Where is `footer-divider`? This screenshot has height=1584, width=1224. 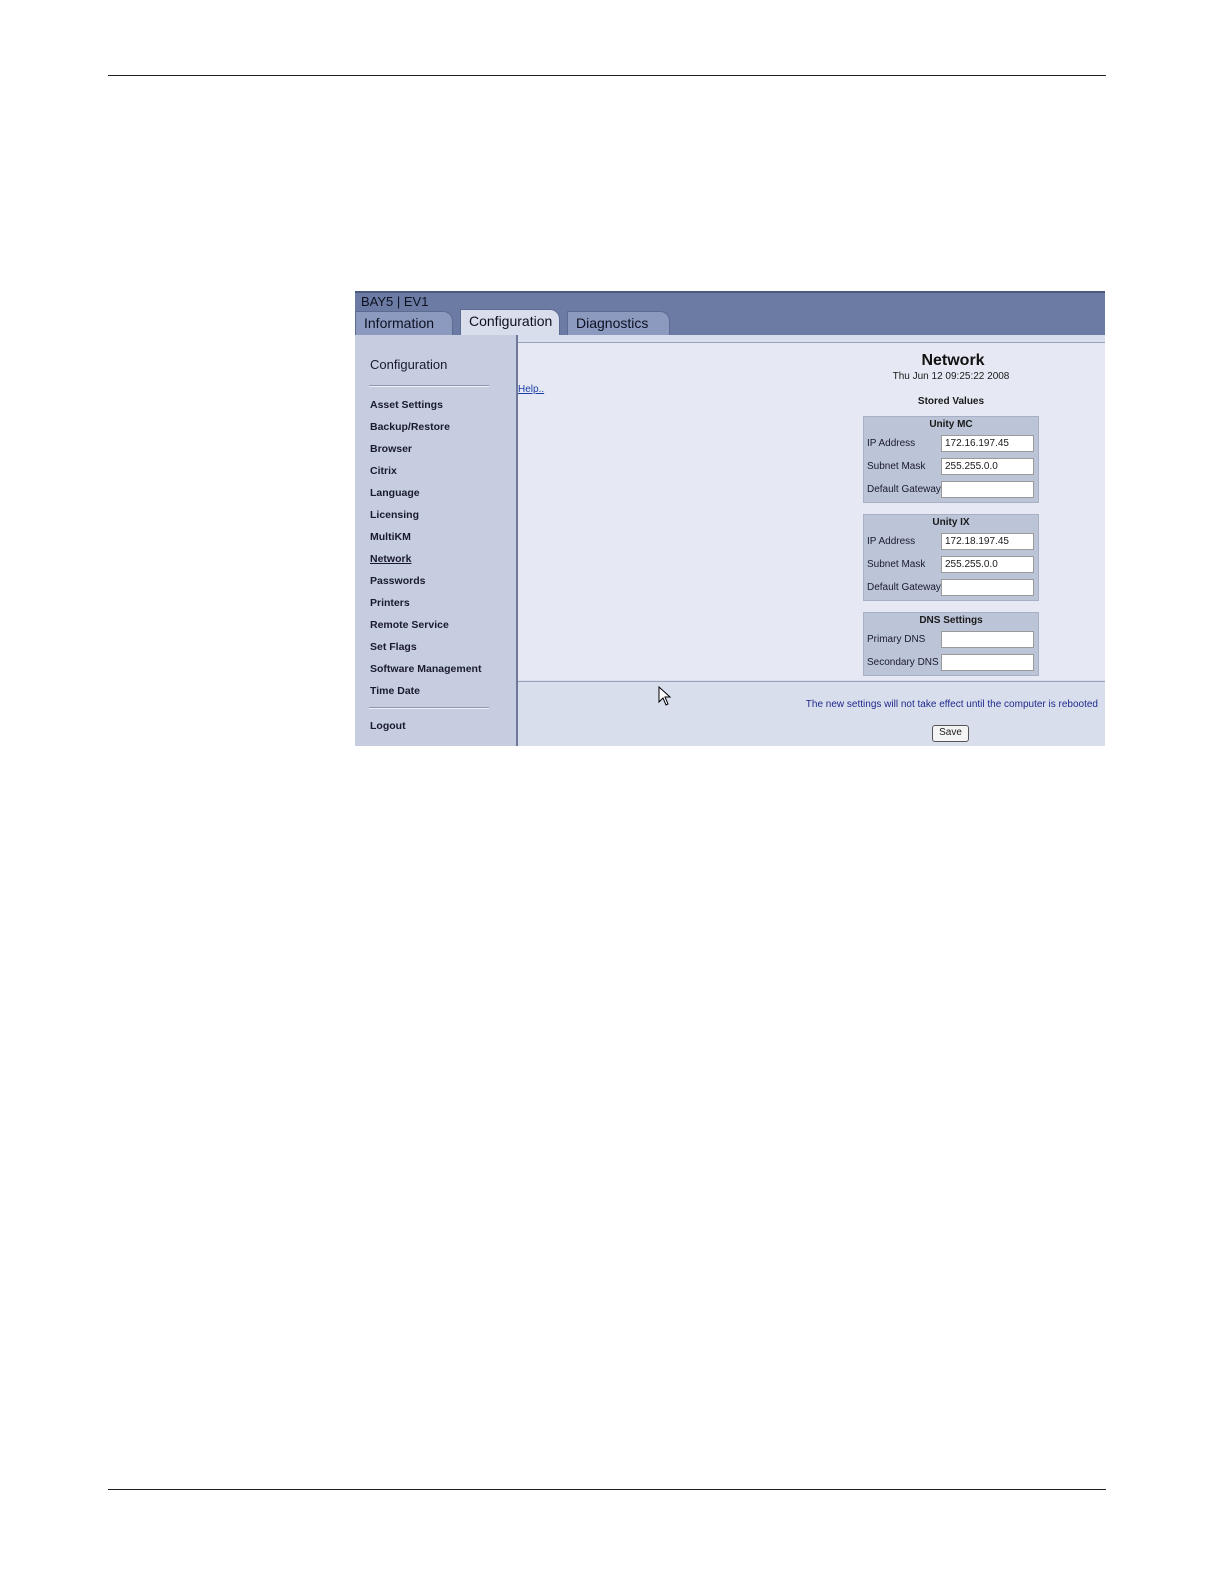
footer-divider is located at coordinates (811, 681).